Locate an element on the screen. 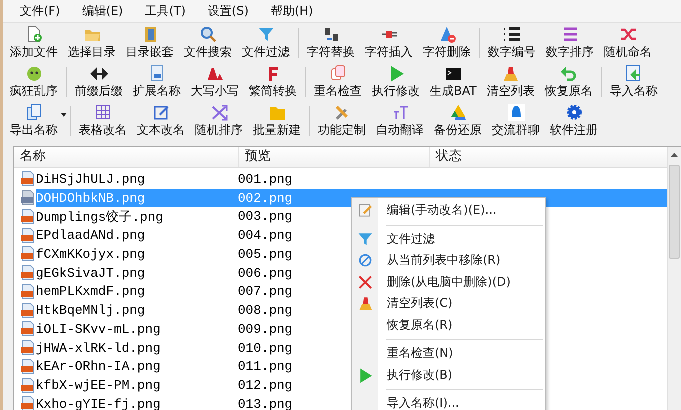 The width and height of the screenshot is (681, 410). table-cell: 006.png is located at coordinates (265, 273).